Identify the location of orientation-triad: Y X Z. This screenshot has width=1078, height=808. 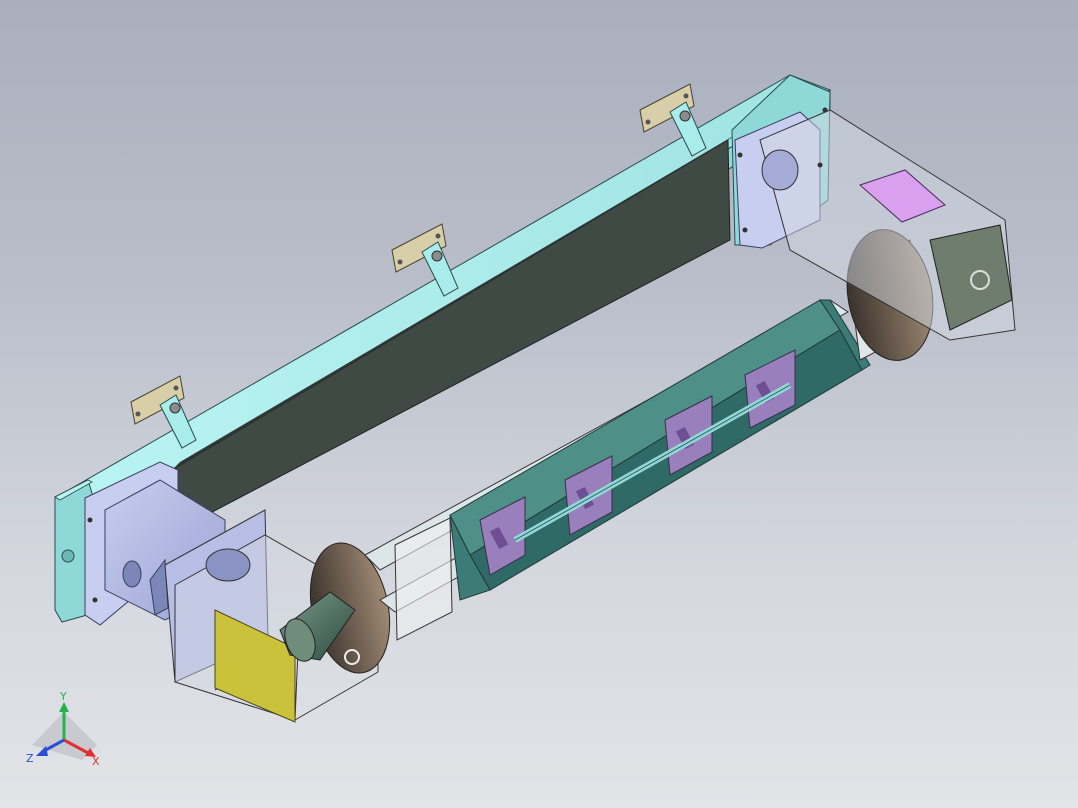
(67, 730).